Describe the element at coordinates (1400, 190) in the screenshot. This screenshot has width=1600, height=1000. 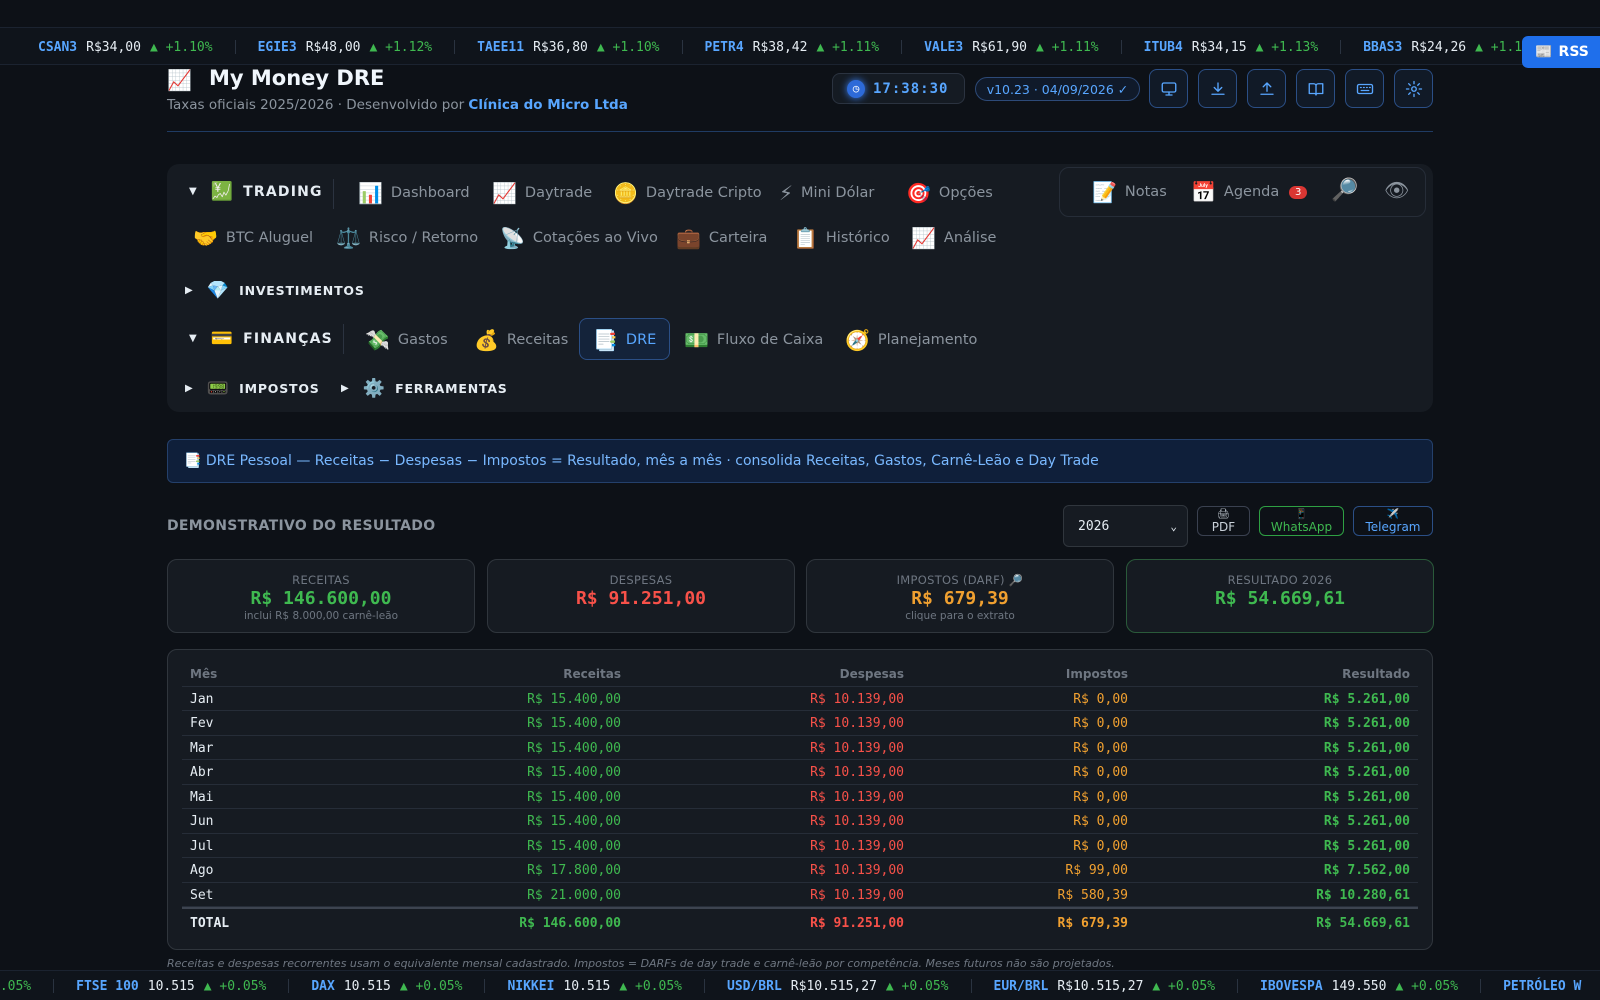
I see `privacy-toggle: 👁` at that location.